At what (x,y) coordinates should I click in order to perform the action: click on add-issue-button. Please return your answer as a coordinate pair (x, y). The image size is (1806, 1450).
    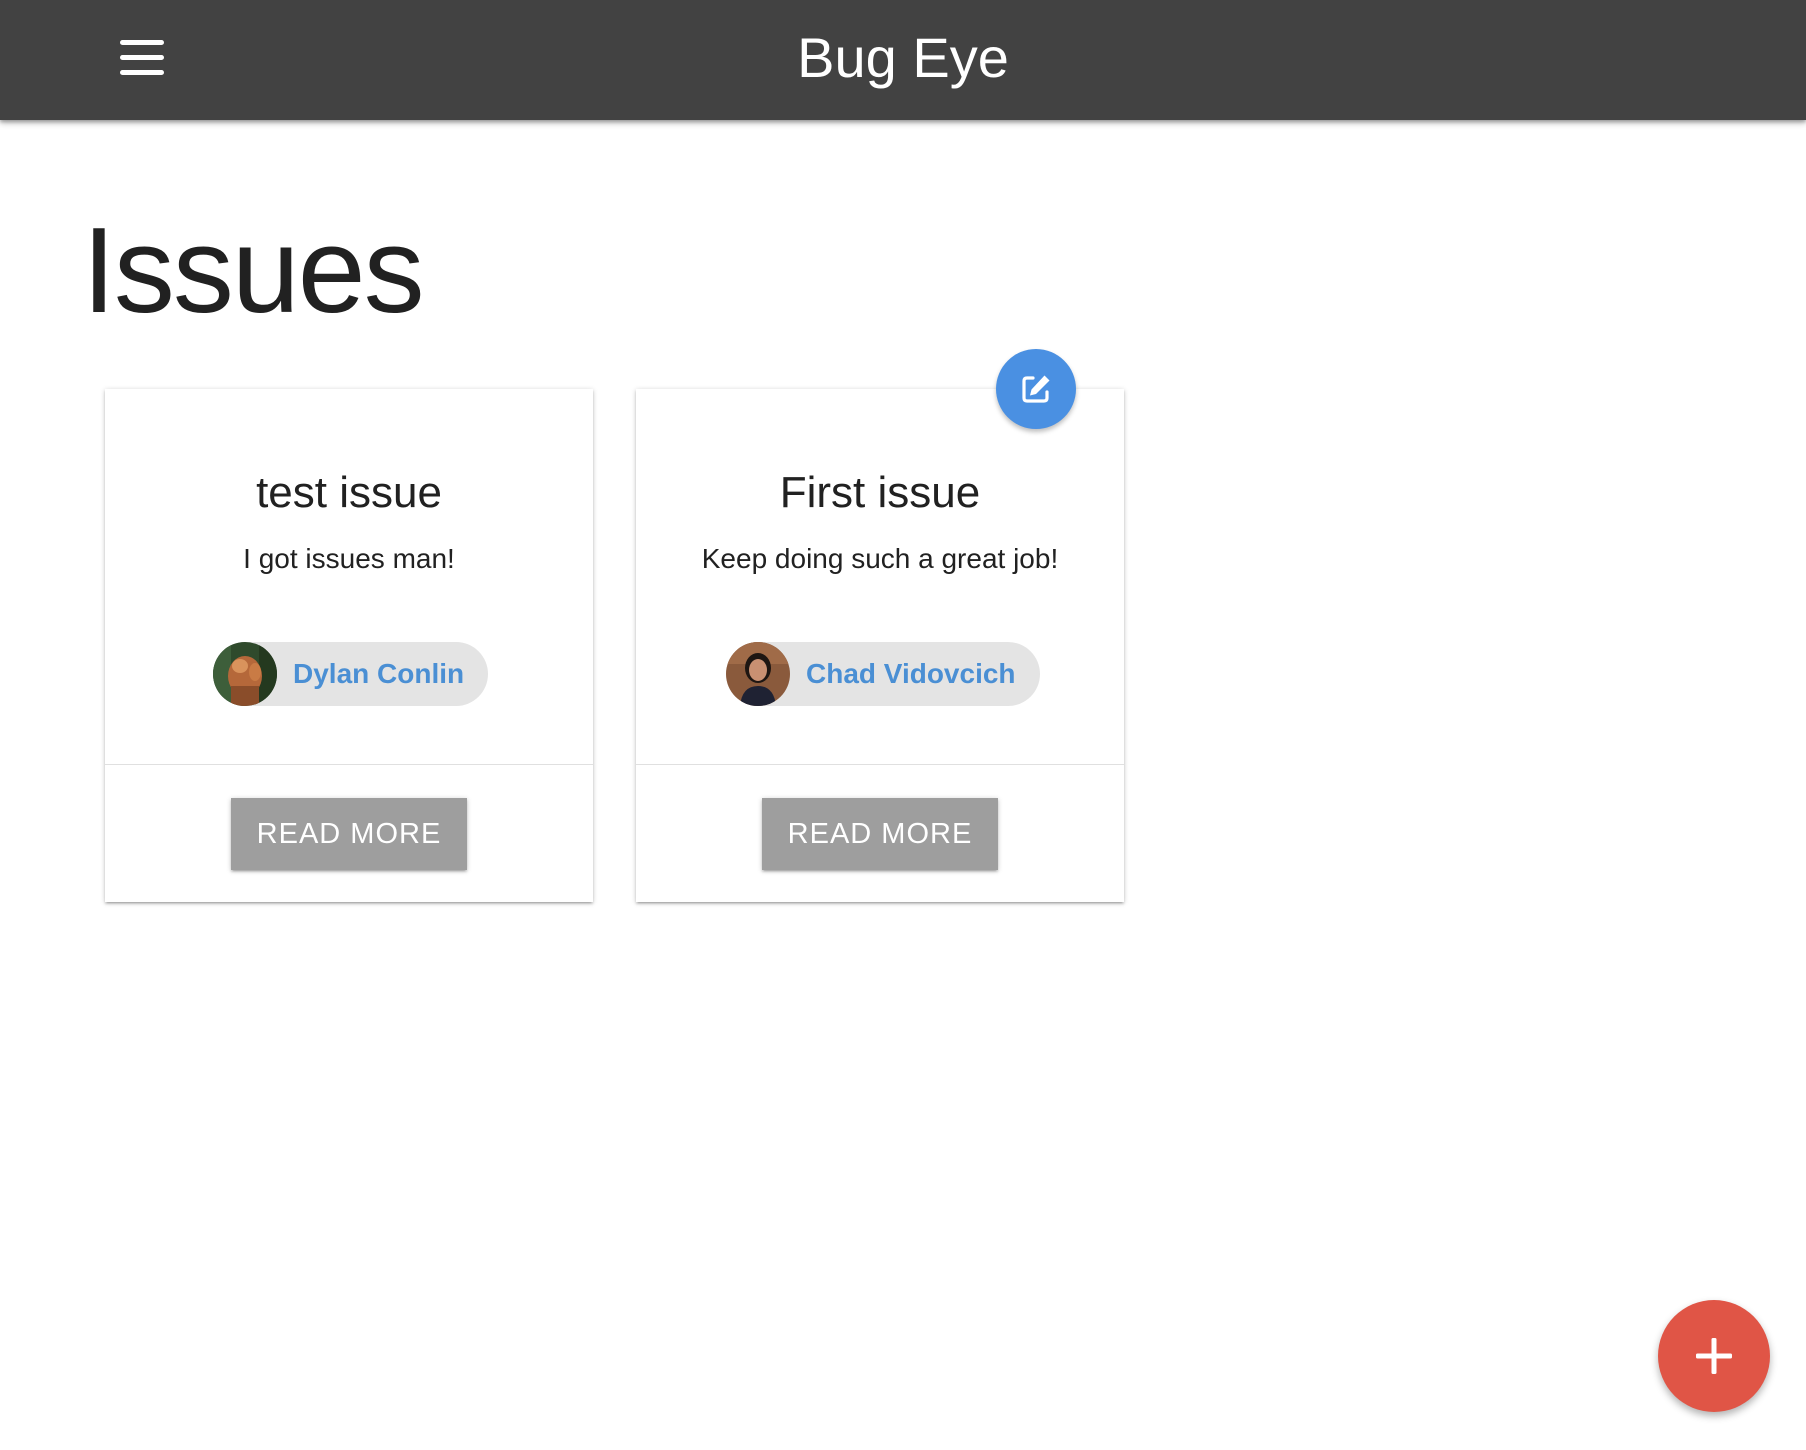
    Looking at the image, I should click on (1714, 1356).